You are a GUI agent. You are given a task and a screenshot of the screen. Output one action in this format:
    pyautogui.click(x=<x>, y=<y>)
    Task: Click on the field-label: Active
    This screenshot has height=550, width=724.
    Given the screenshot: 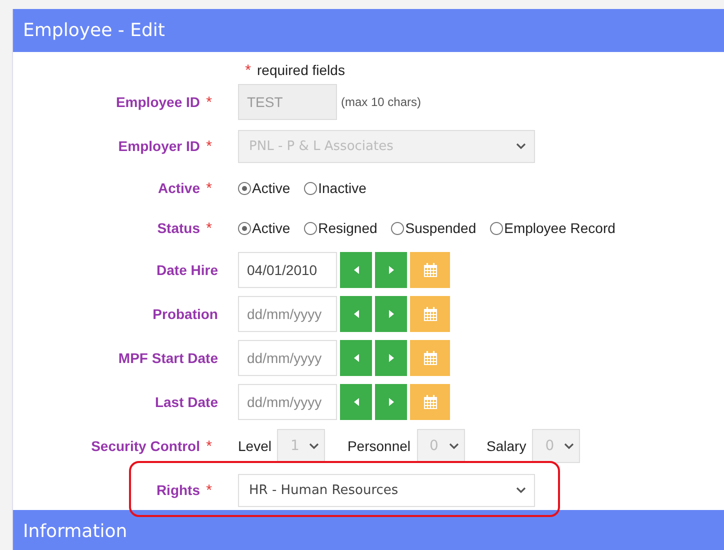 What is the action you would take?
    pyautogui.click(x=179, y=188)
    